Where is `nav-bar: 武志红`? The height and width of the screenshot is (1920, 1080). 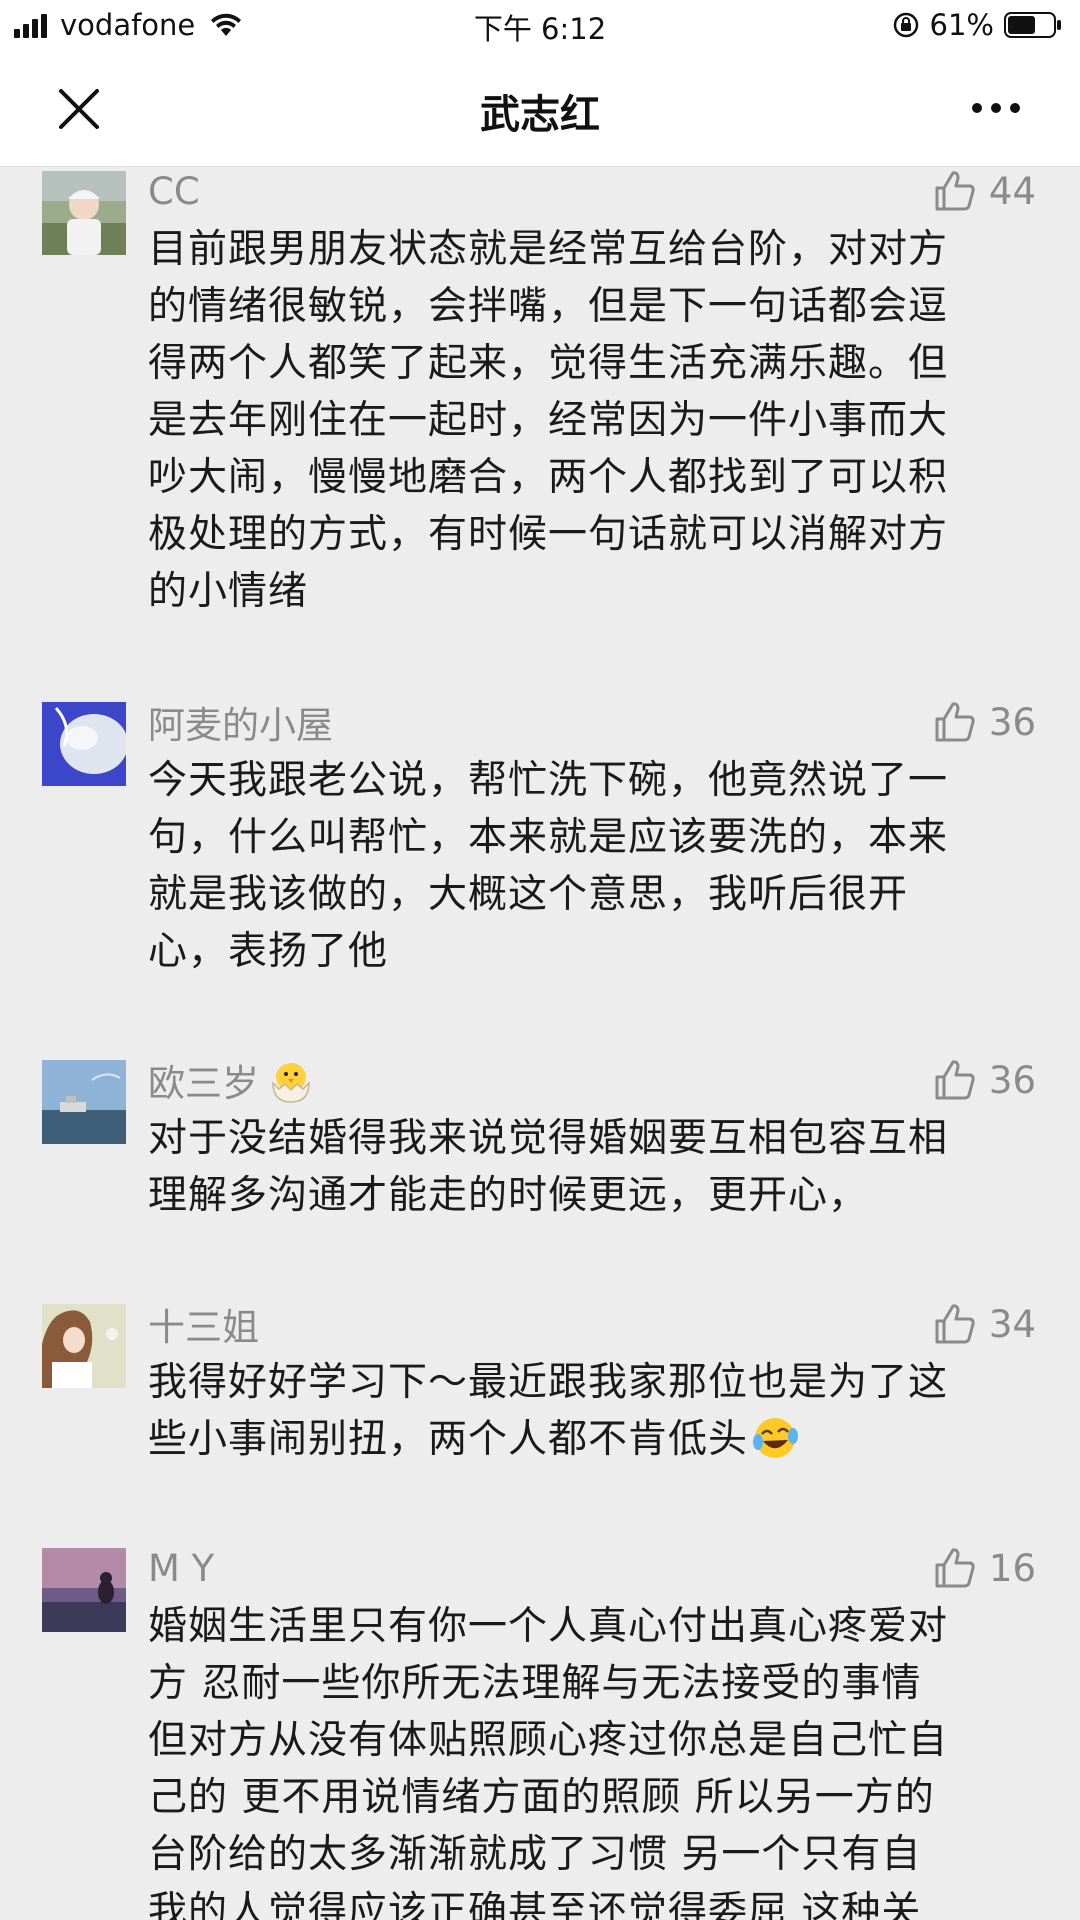
nav-bar: 武志红 is located at coordinates (540, 108).